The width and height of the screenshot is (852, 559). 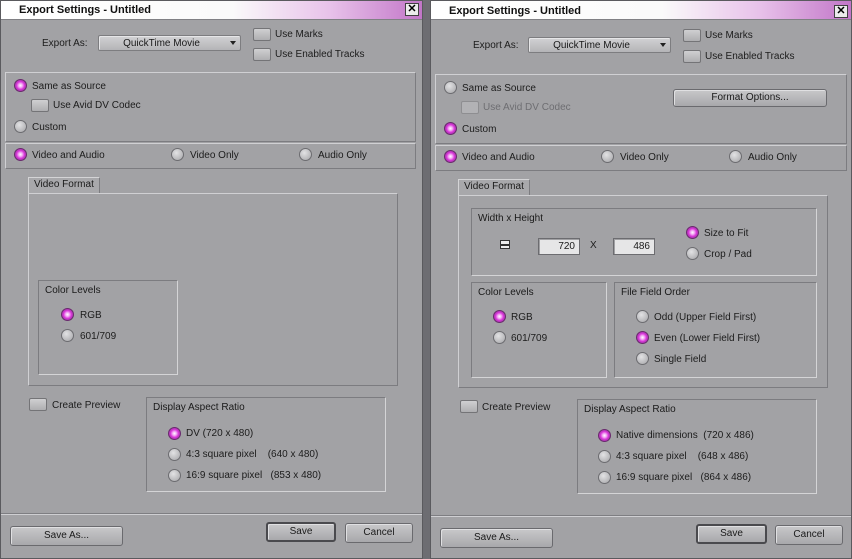 I want to click on size-to-fit-radio, so click(x=692, y=232).